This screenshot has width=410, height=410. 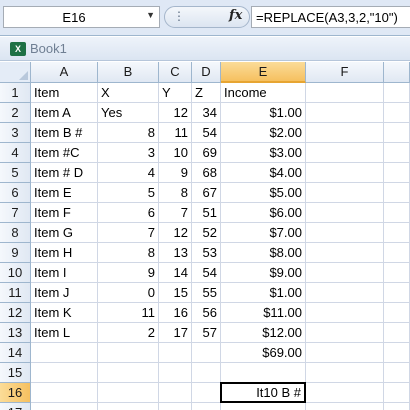 What do you see at coordinates (175, 72) in the screenshot?
I see `column-header-c: C` at bounding box center [175, 72].